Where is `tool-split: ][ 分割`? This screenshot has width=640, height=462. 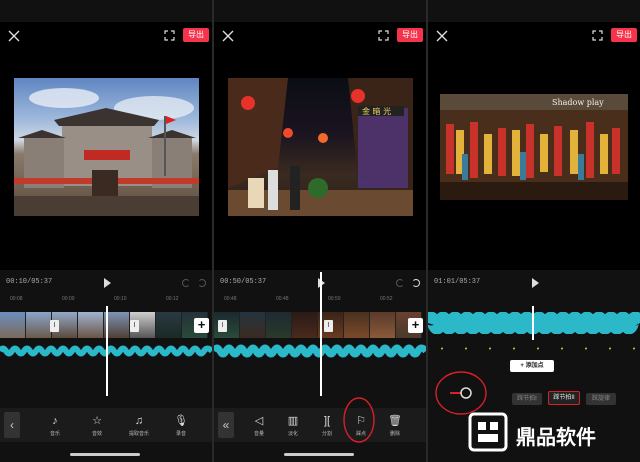
tool-split: ][ 分割 is located at coordinates (327, 425).